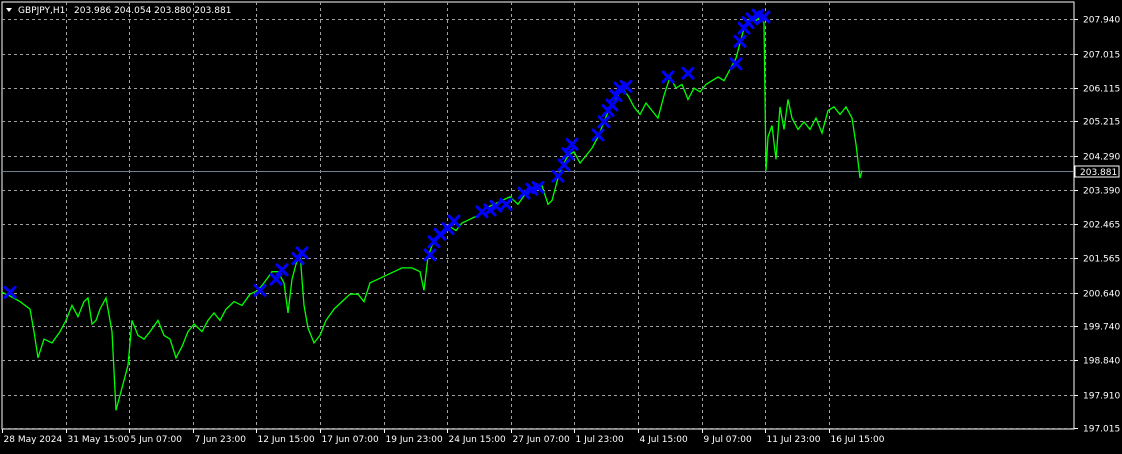 The height and width of the screenshot is (454, 1122). What do you see at coordinates (541, 440) in the screenshot?
I see `x-tick-label: 27 Jun 07:00` at bounding box center [541, 440].